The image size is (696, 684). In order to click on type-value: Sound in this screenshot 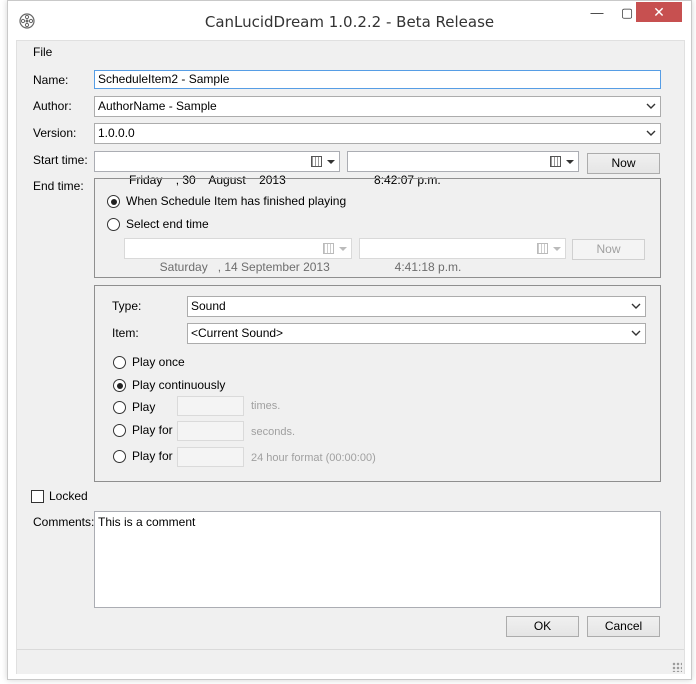, I will do `click(208, 306)`.